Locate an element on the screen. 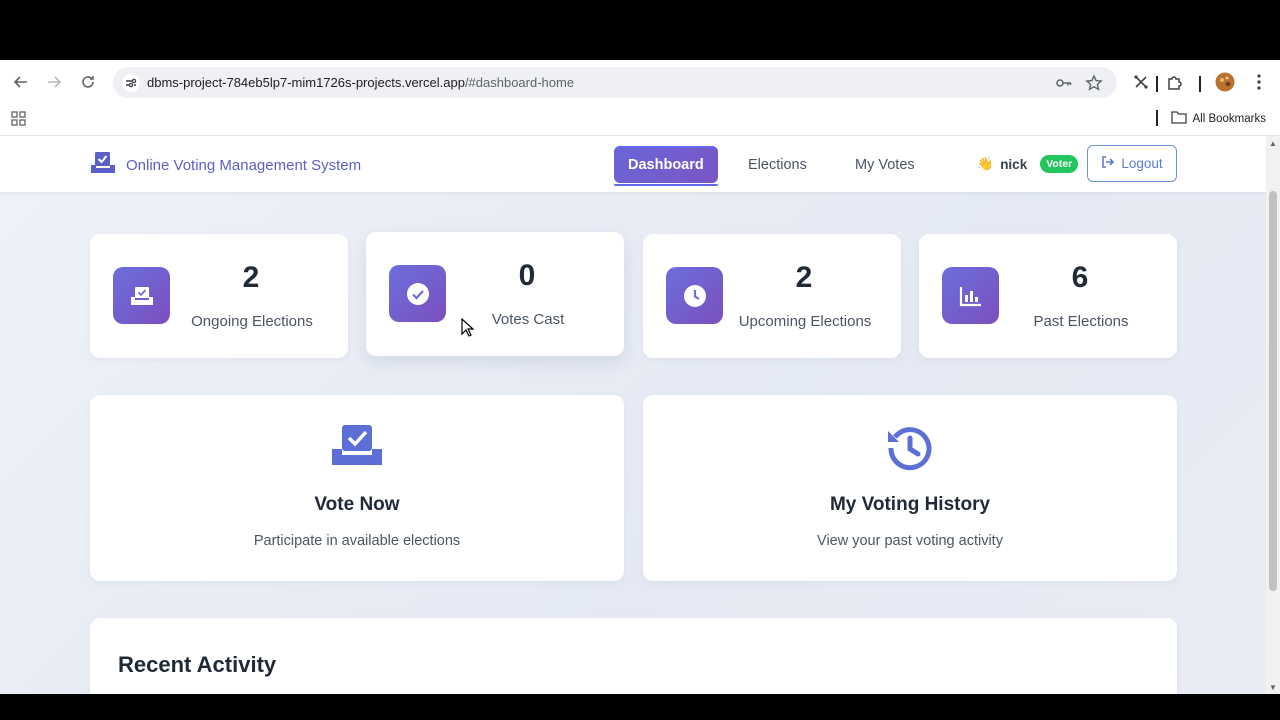 The image size is (1280, 720). stat-card-past: 6 Past Elections is located at coordinates (1048, 296).